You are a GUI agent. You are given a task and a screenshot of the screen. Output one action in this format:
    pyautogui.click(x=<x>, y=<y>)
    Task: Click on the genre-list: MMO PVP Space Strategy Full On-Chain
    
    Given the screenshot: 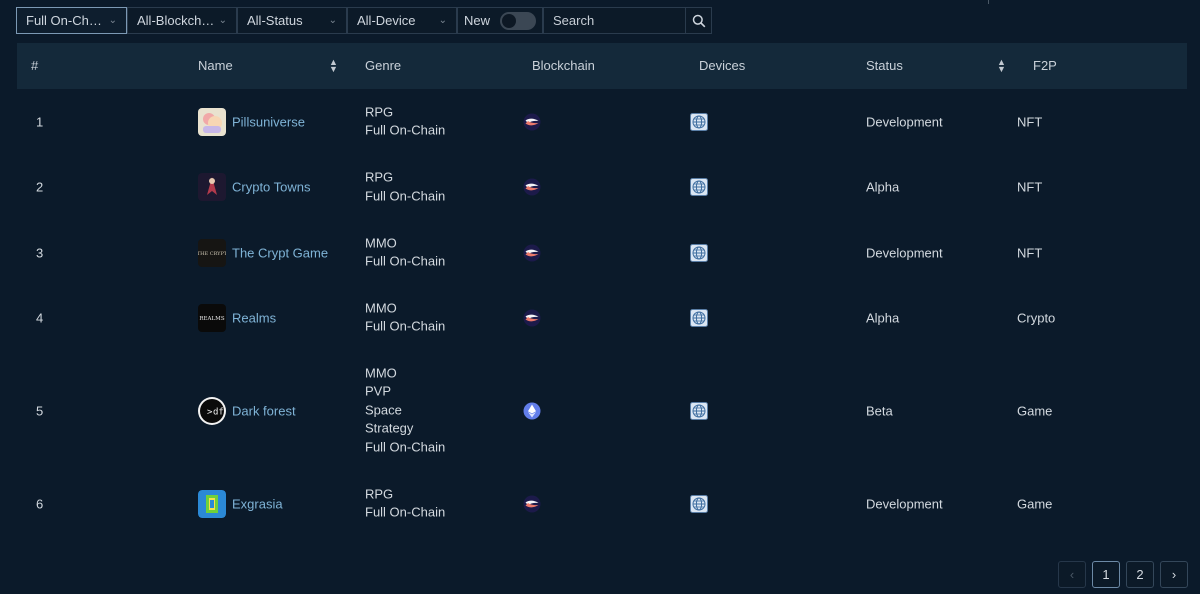 What is the action you would take?
    pyautogui.click(x=405, y=410)
    